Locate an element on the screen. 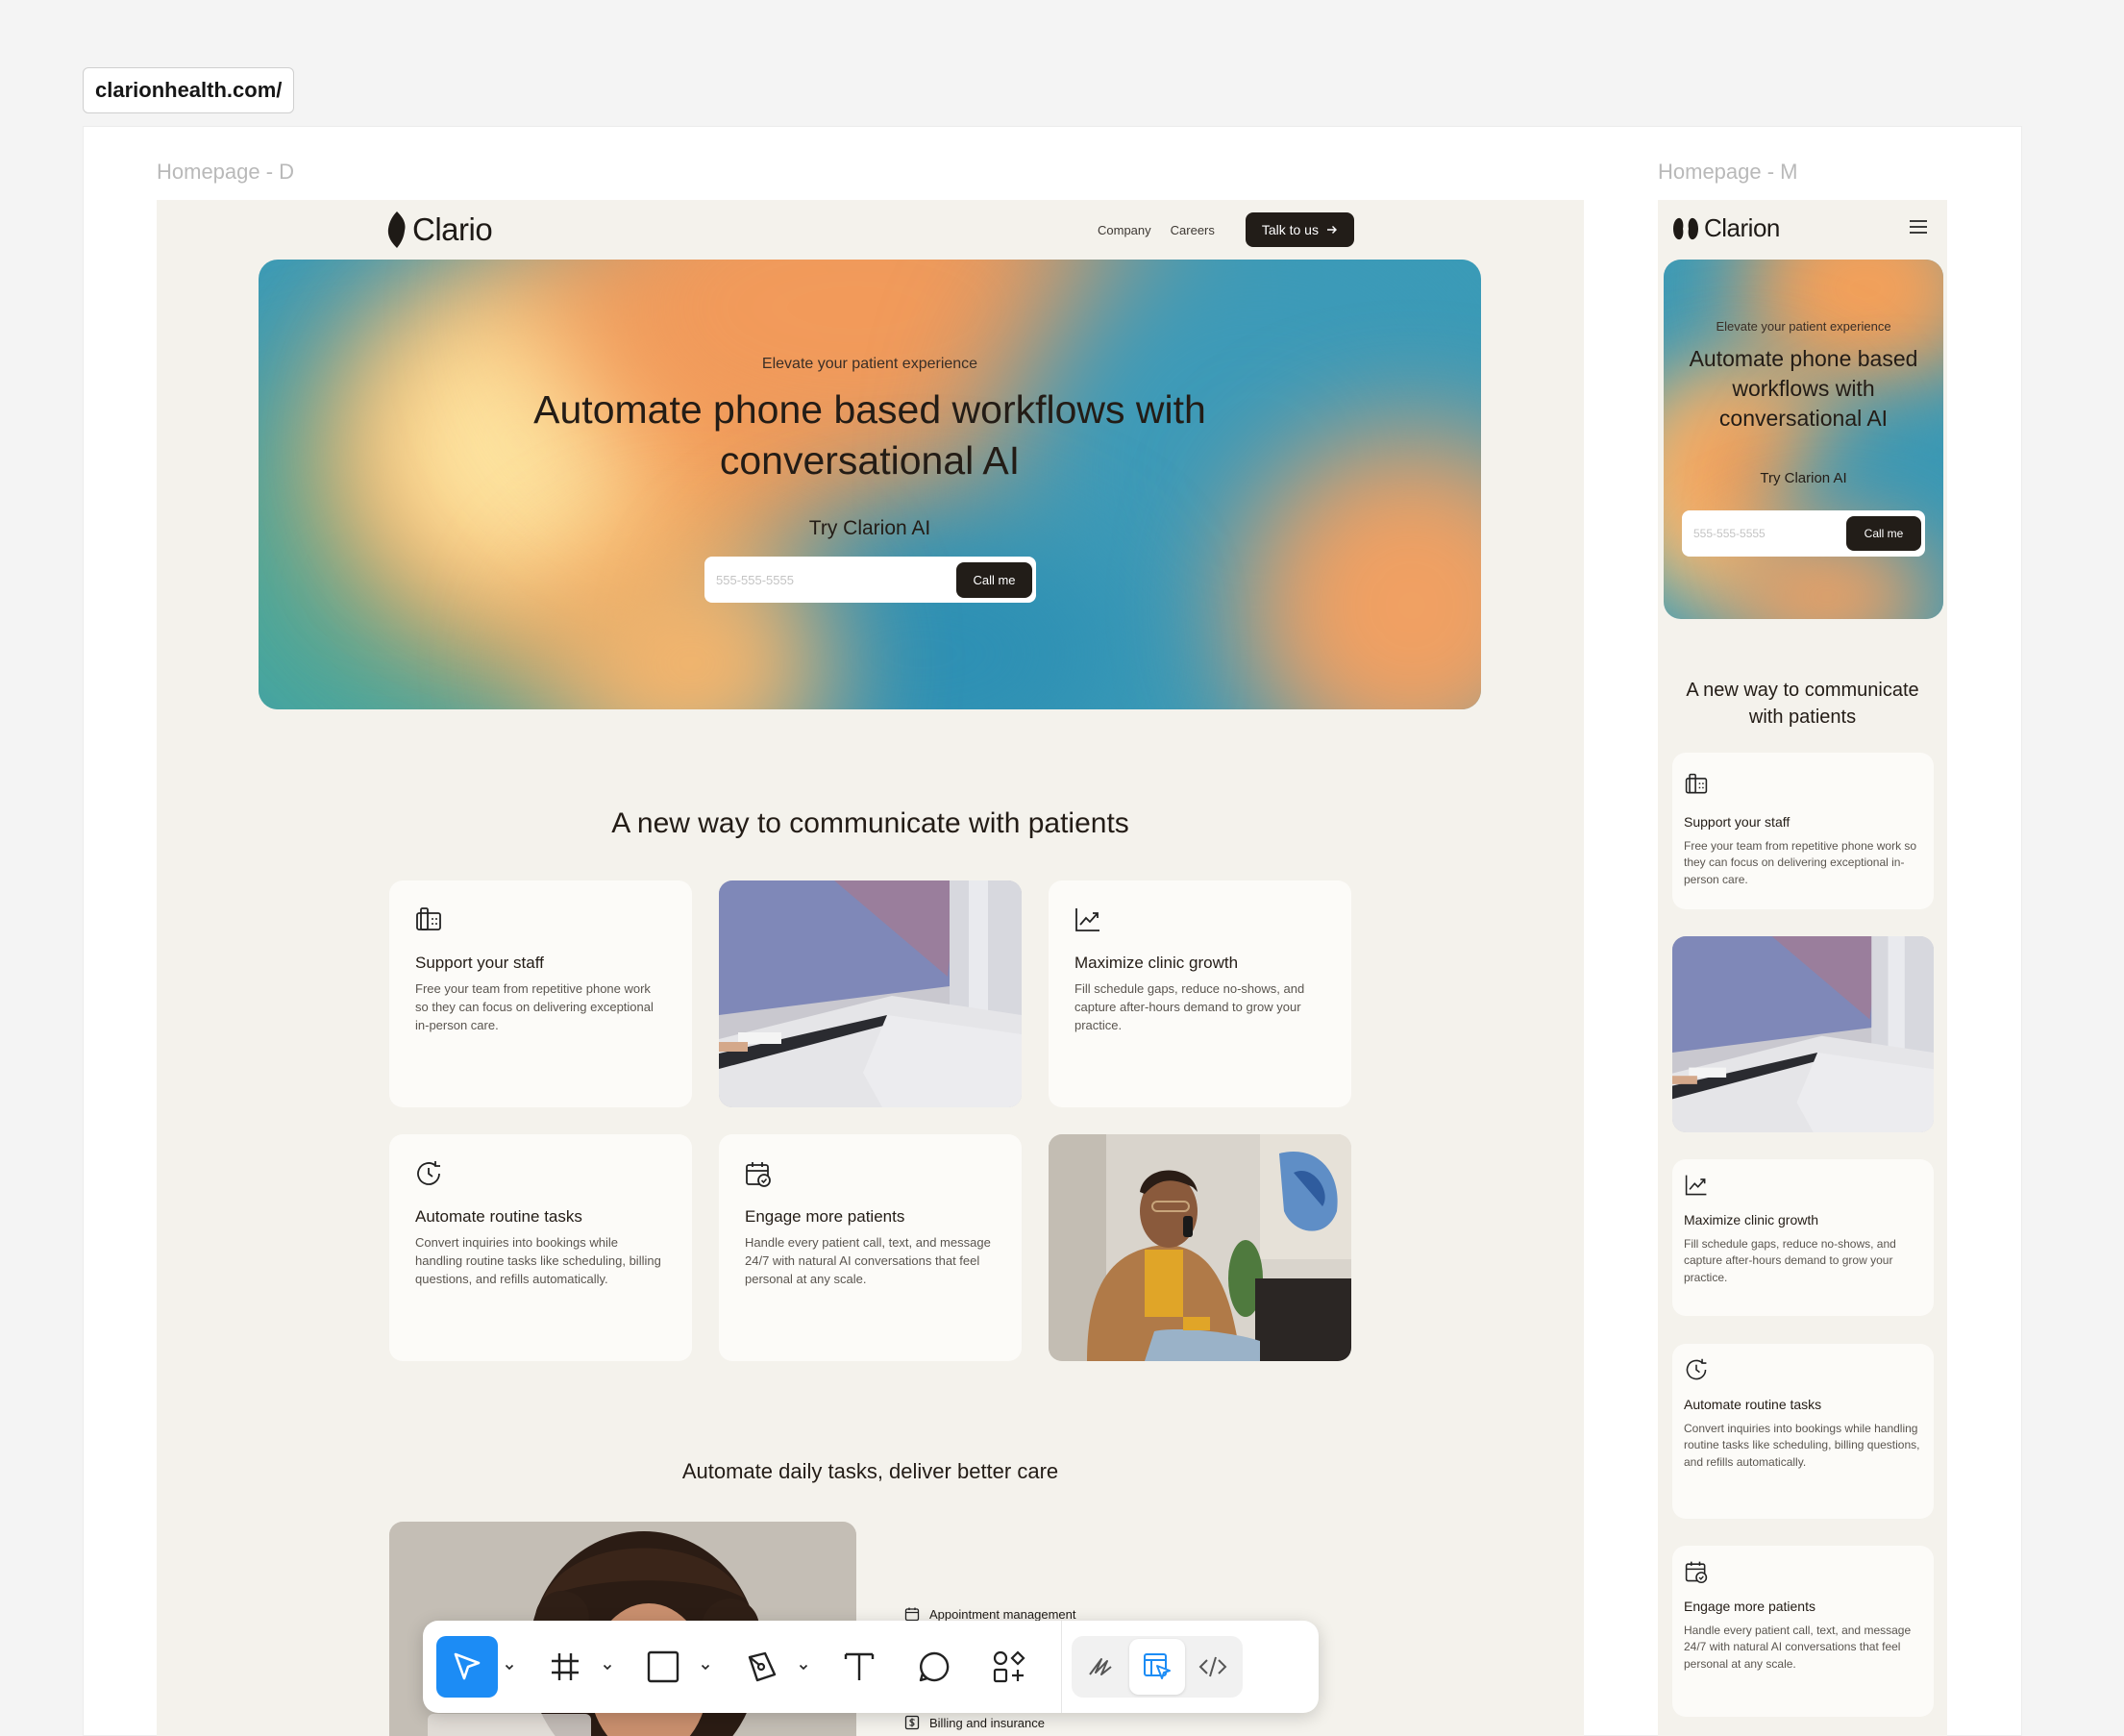 The height and width of the screenshot is (1736, 2124). hero-title-line-2: conversational AI is located at coordinates (870, 460).